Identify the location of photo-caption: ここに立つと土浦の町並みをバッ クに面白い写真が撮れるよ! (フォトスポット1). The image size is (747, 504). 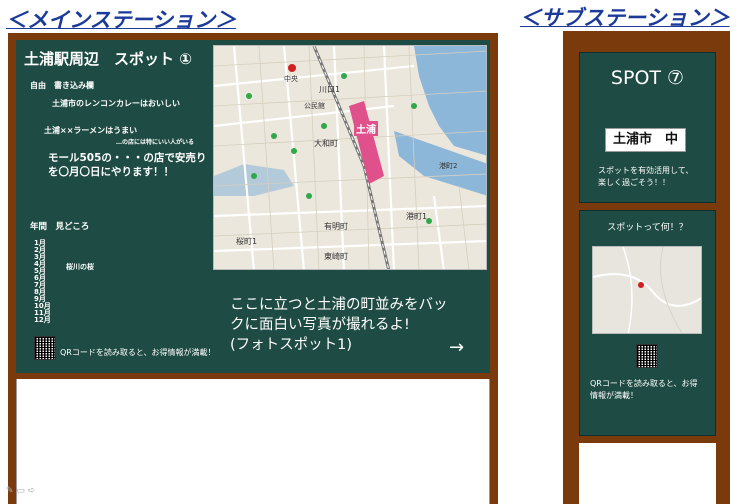
(339, 325).